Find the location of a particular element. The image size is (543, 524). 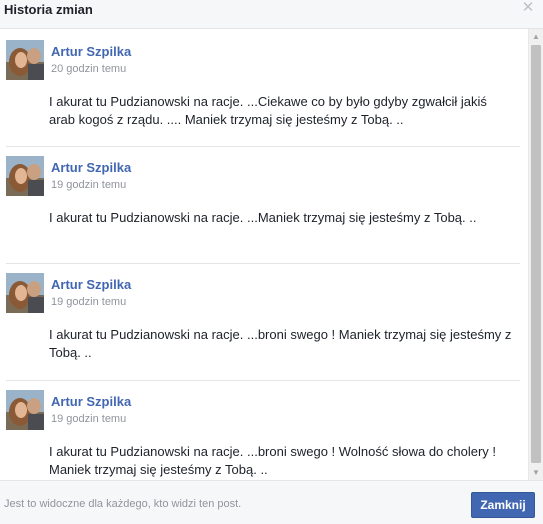

timestamp: 20 godzin temu is located at coordinates (88, 69).